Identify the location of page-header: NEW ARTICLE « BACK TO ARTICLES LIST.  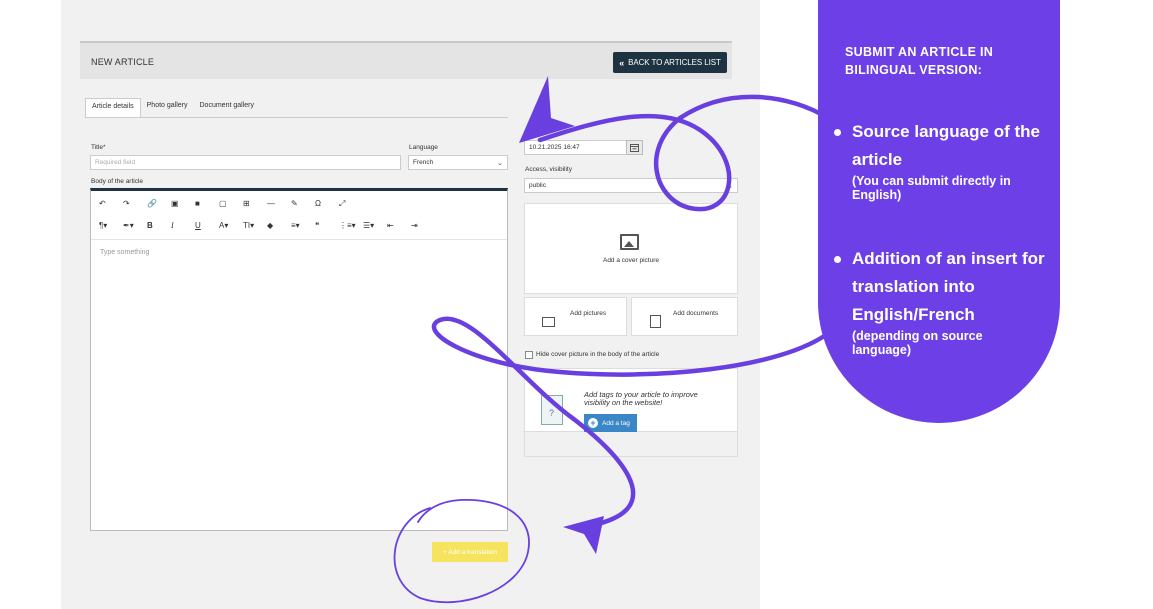
(406, 60).